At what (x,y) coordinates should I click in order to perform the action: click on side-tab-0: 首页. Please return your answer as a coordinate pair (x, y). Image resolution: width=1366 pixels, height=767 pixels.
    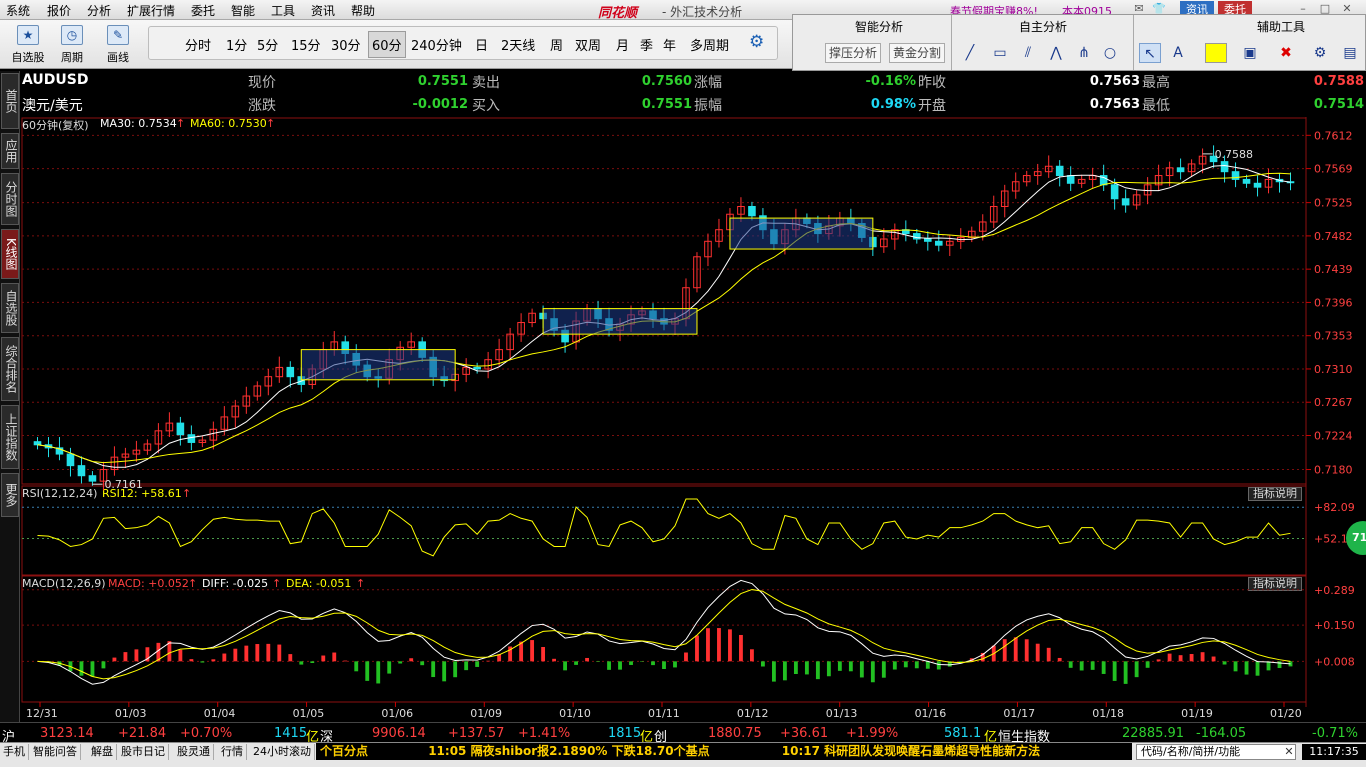
    Looking at the image, I should click on (10, 101).